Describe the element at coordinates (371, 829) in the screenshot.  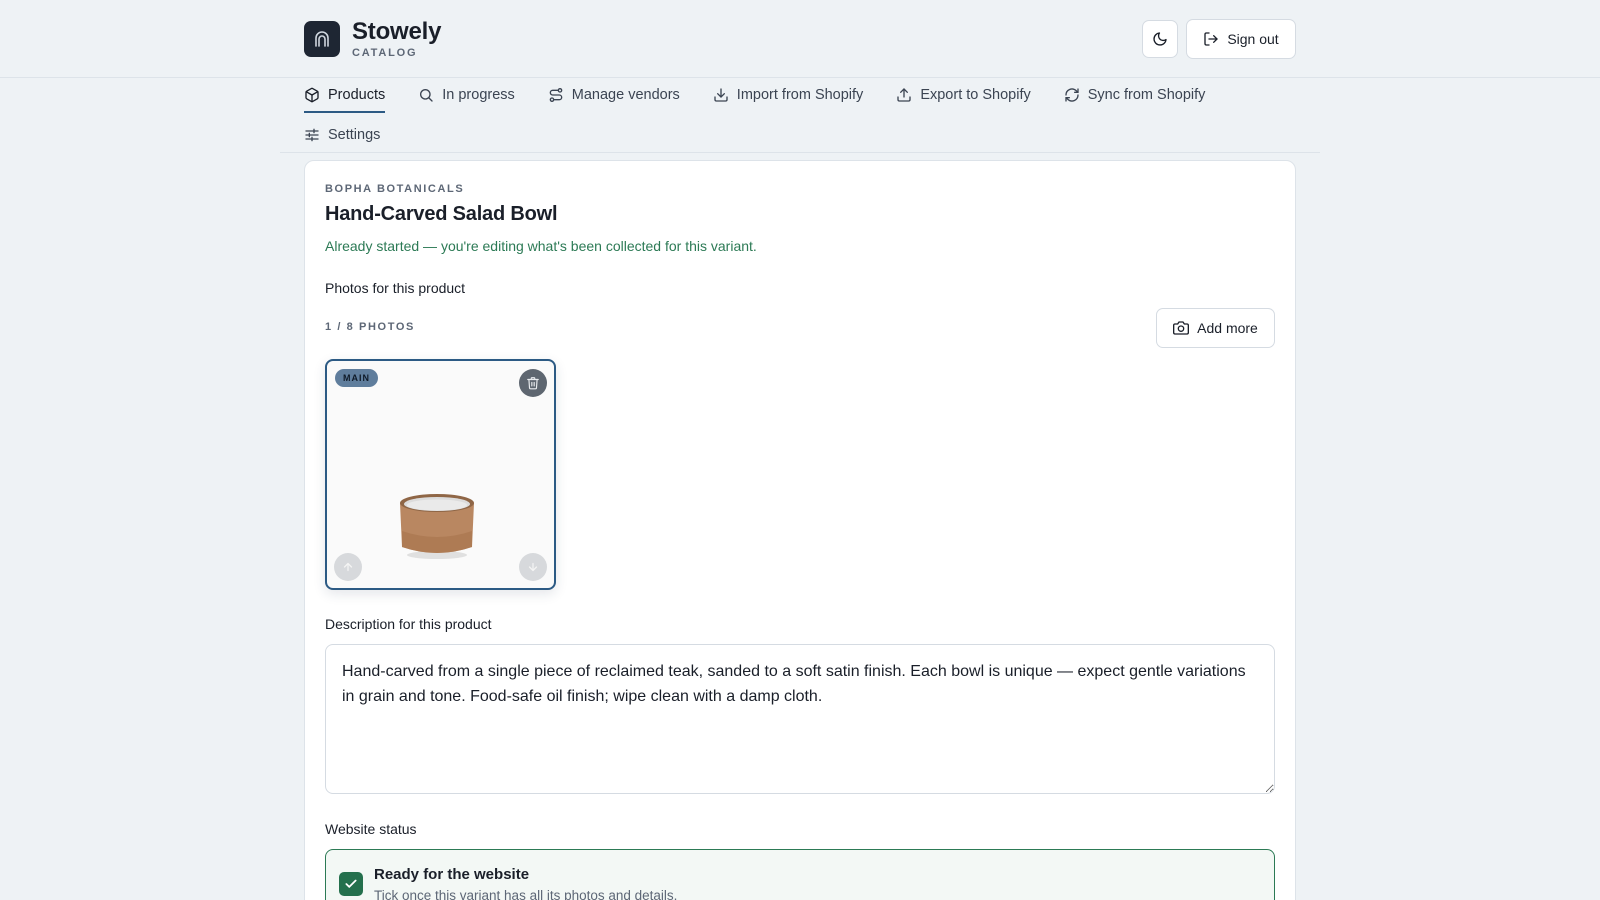
I see `website-status-label: Website status` at that location.